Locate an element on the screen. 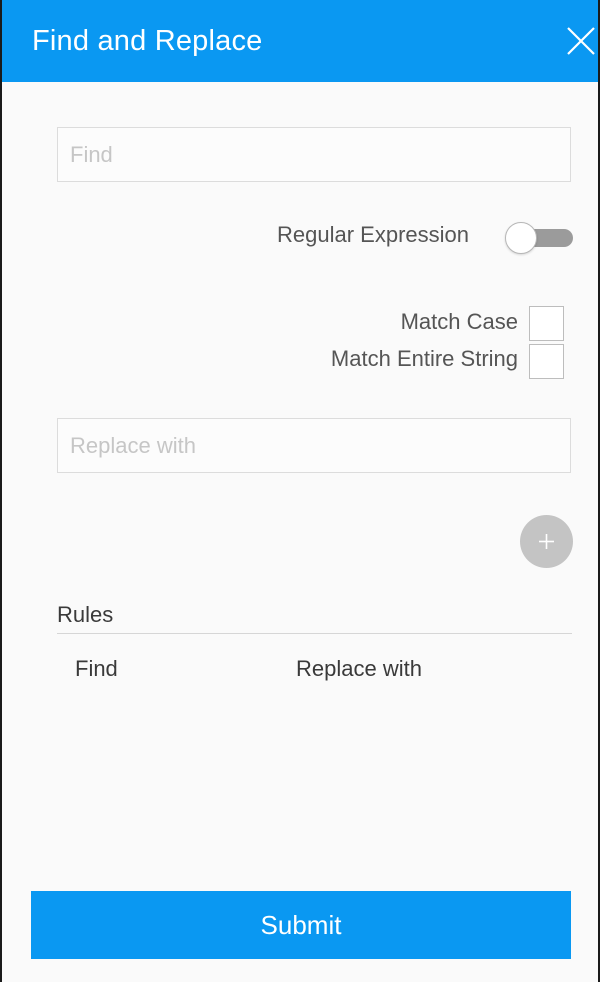 This screenshot has width=600, height=982. submit-button: Submit is located at coordinates (301, 925).